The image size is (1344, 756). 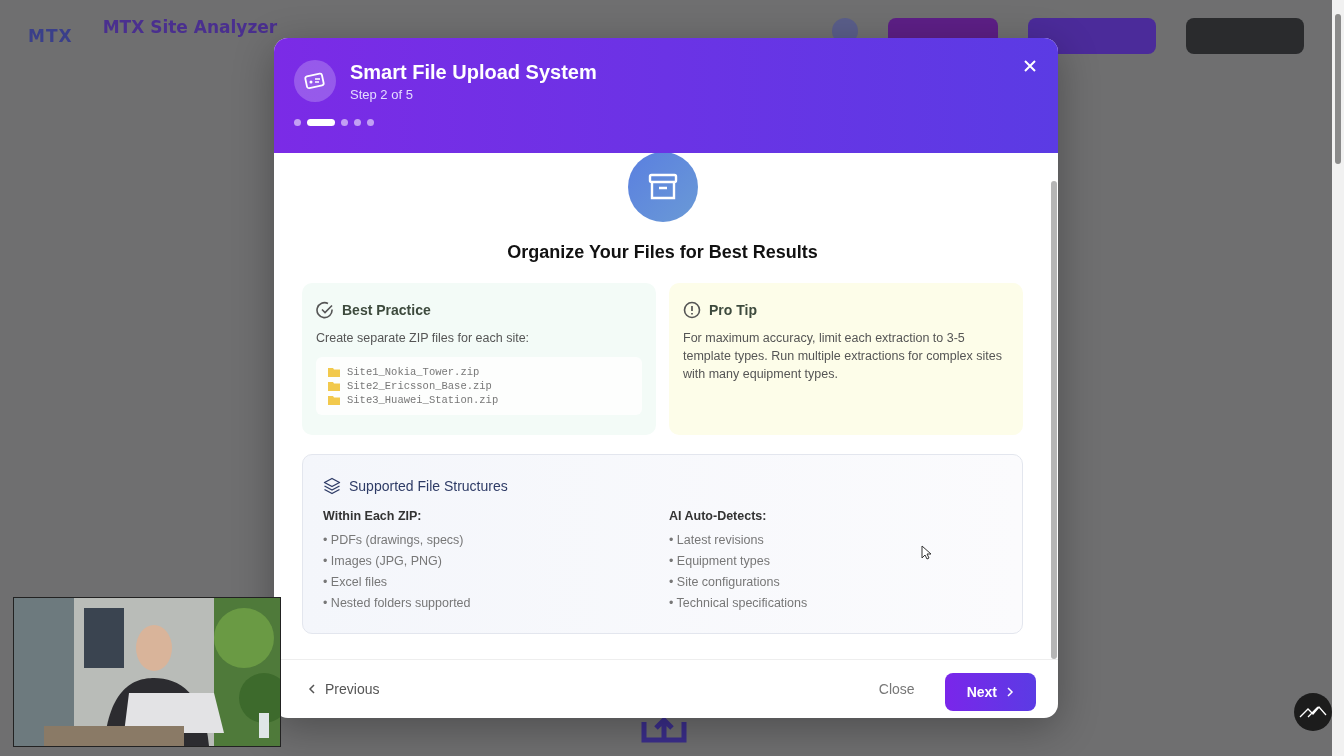 I want to click on list-item: • Technical specifications, so click(x=738, y=603).